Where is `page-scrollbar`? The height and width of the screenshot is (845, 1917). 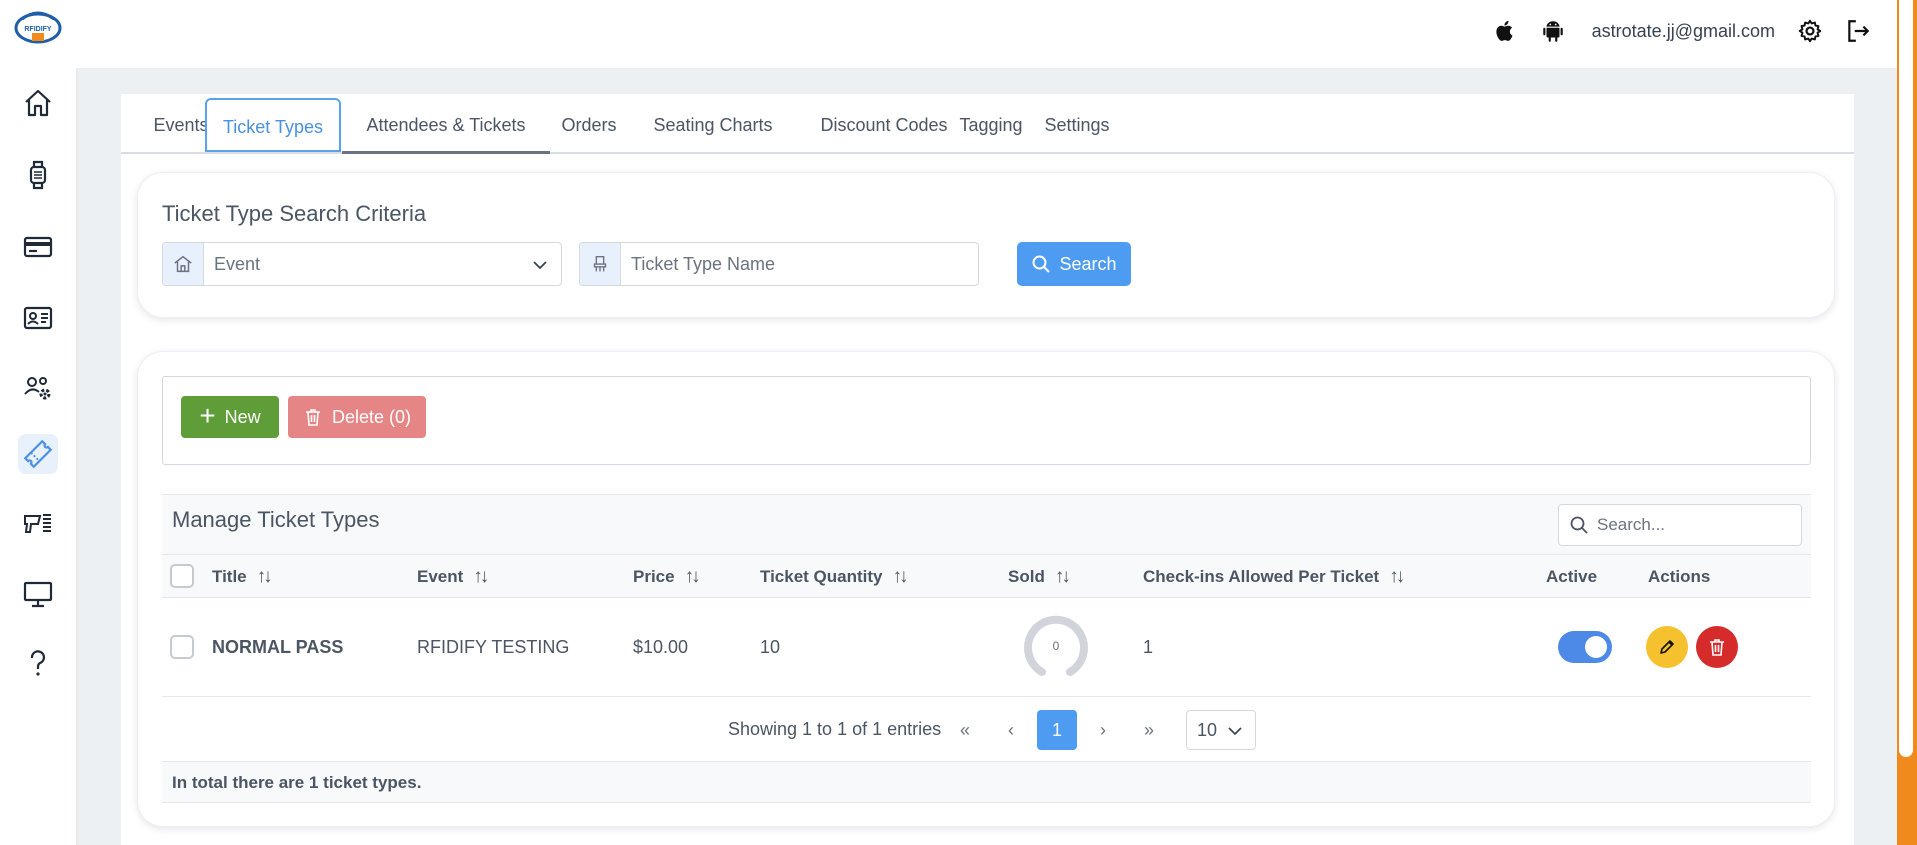
page-scrollbar is located at coordinates (1907, 422).